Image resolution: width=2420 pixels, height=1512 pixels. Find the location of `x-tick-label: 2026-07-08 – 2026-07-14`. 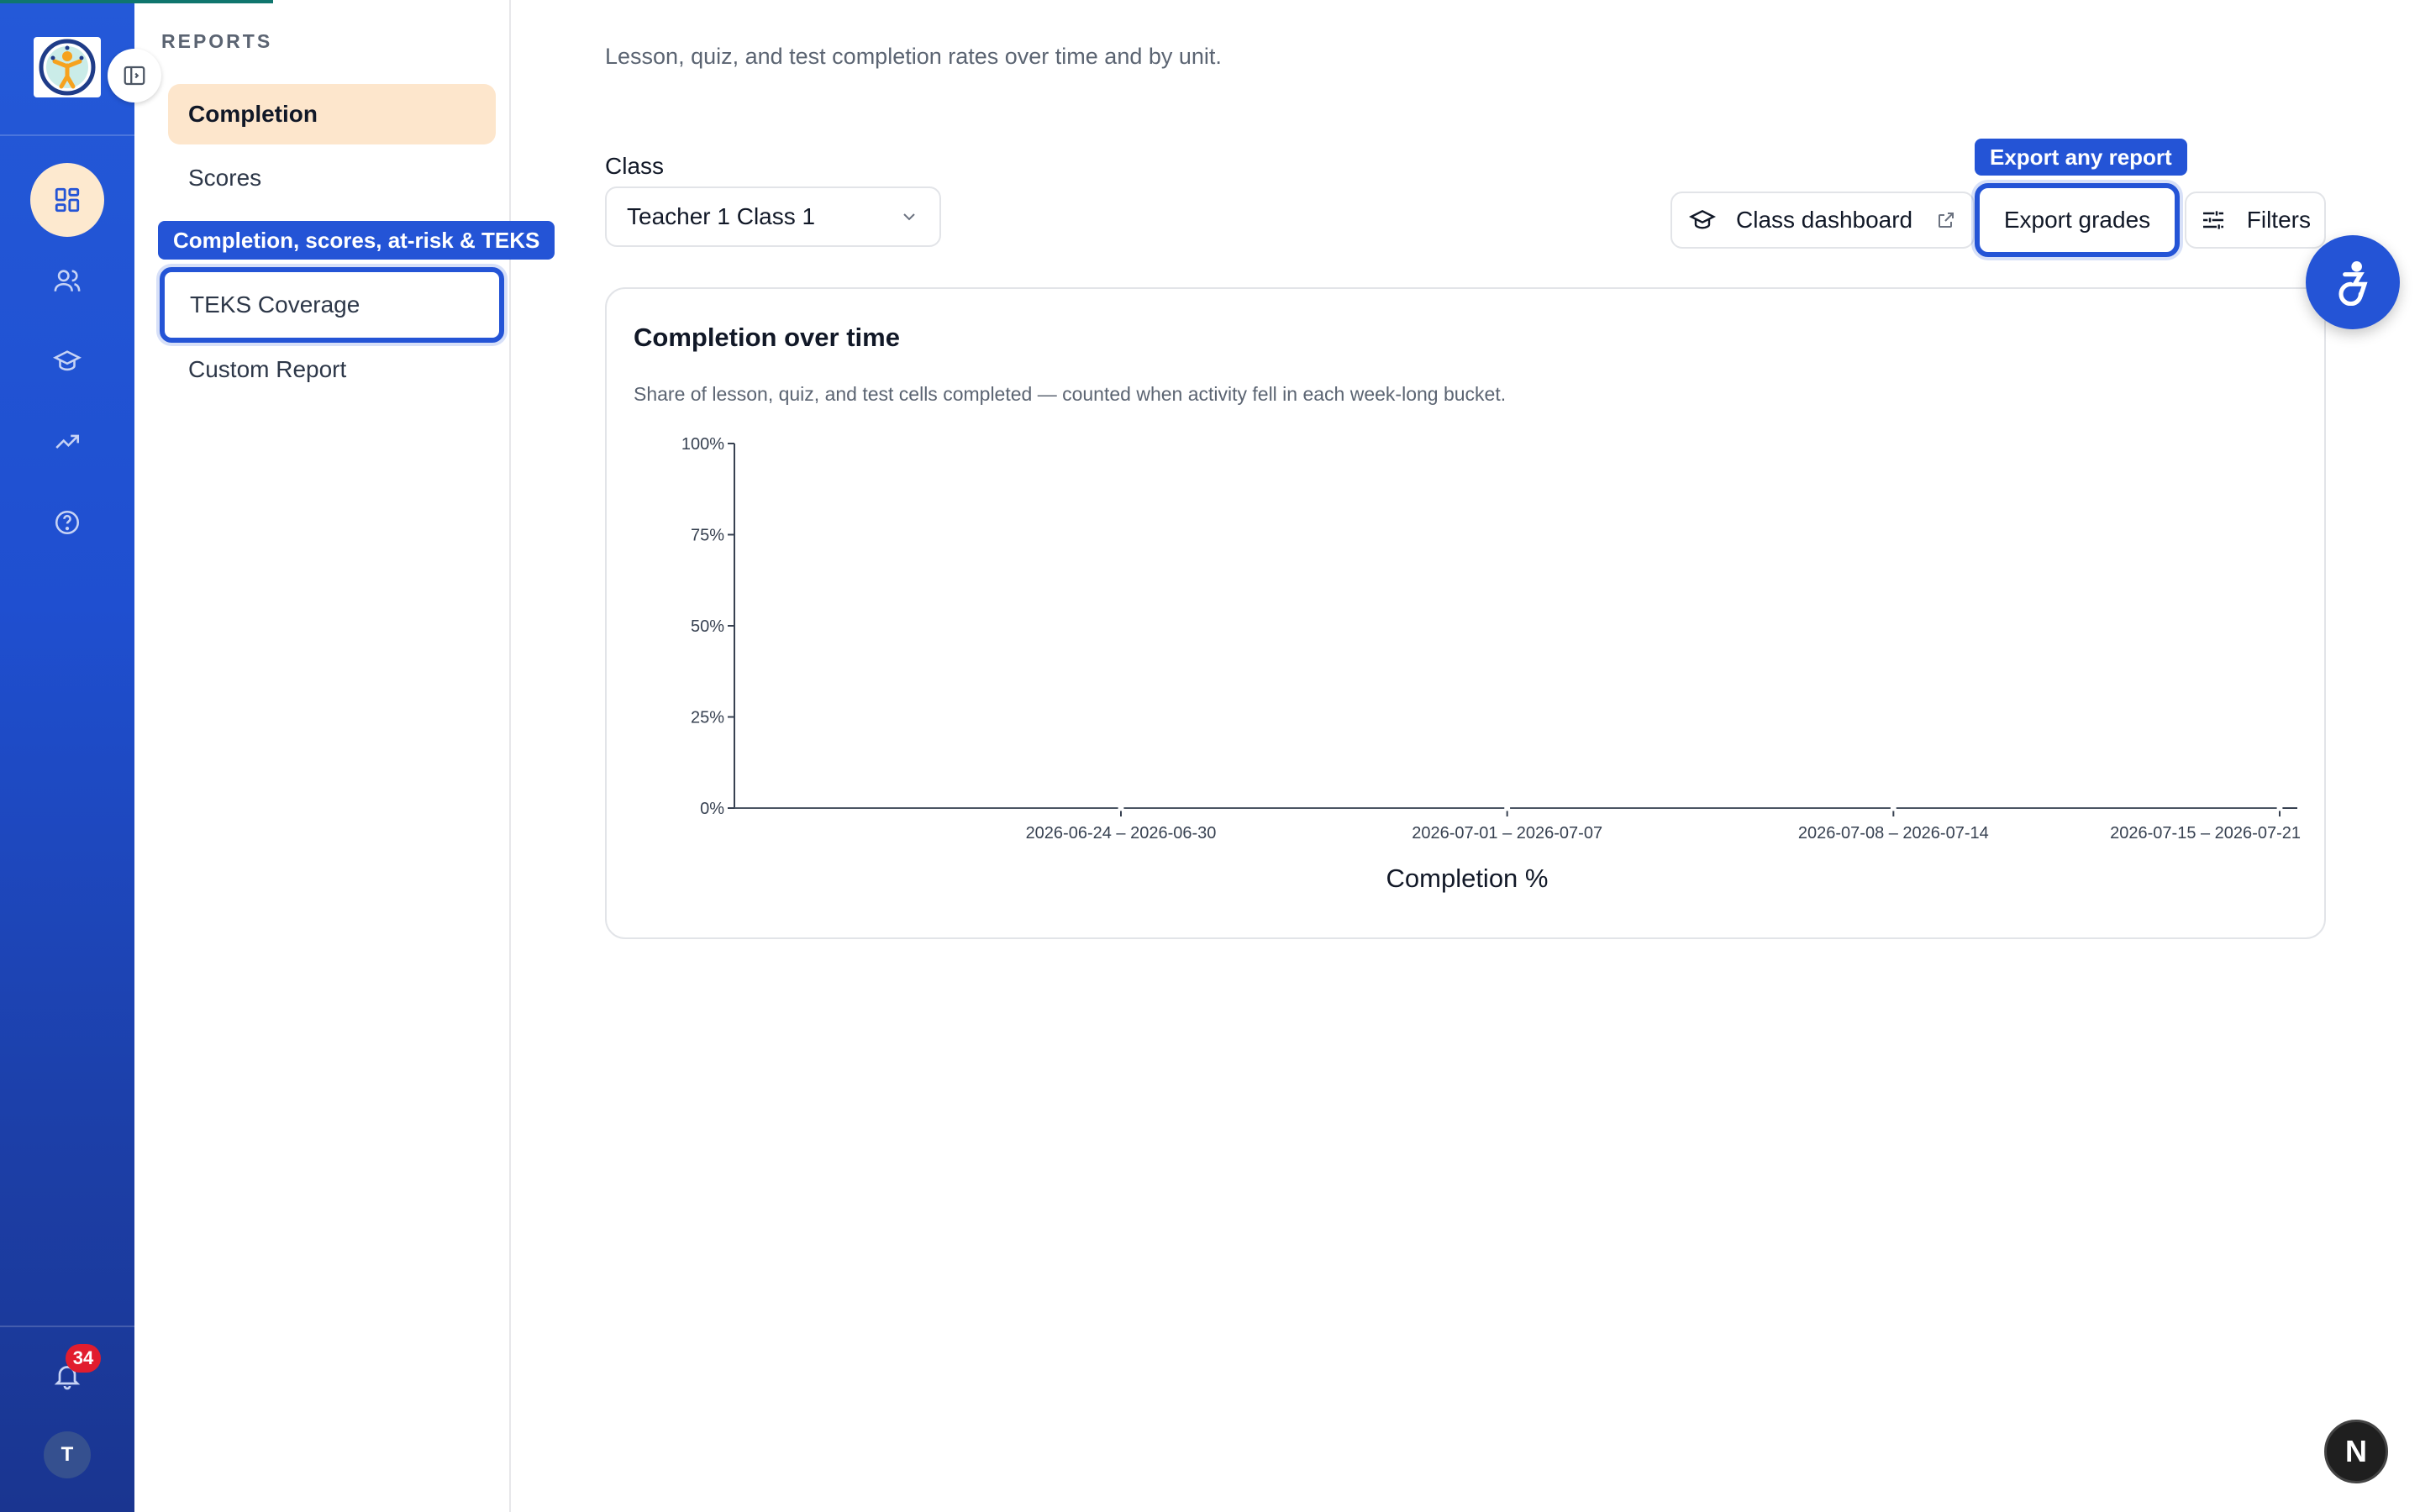

x-tick-label: 2026-07-08 – 2026-07-14 is located at coordinates (1893, 833).